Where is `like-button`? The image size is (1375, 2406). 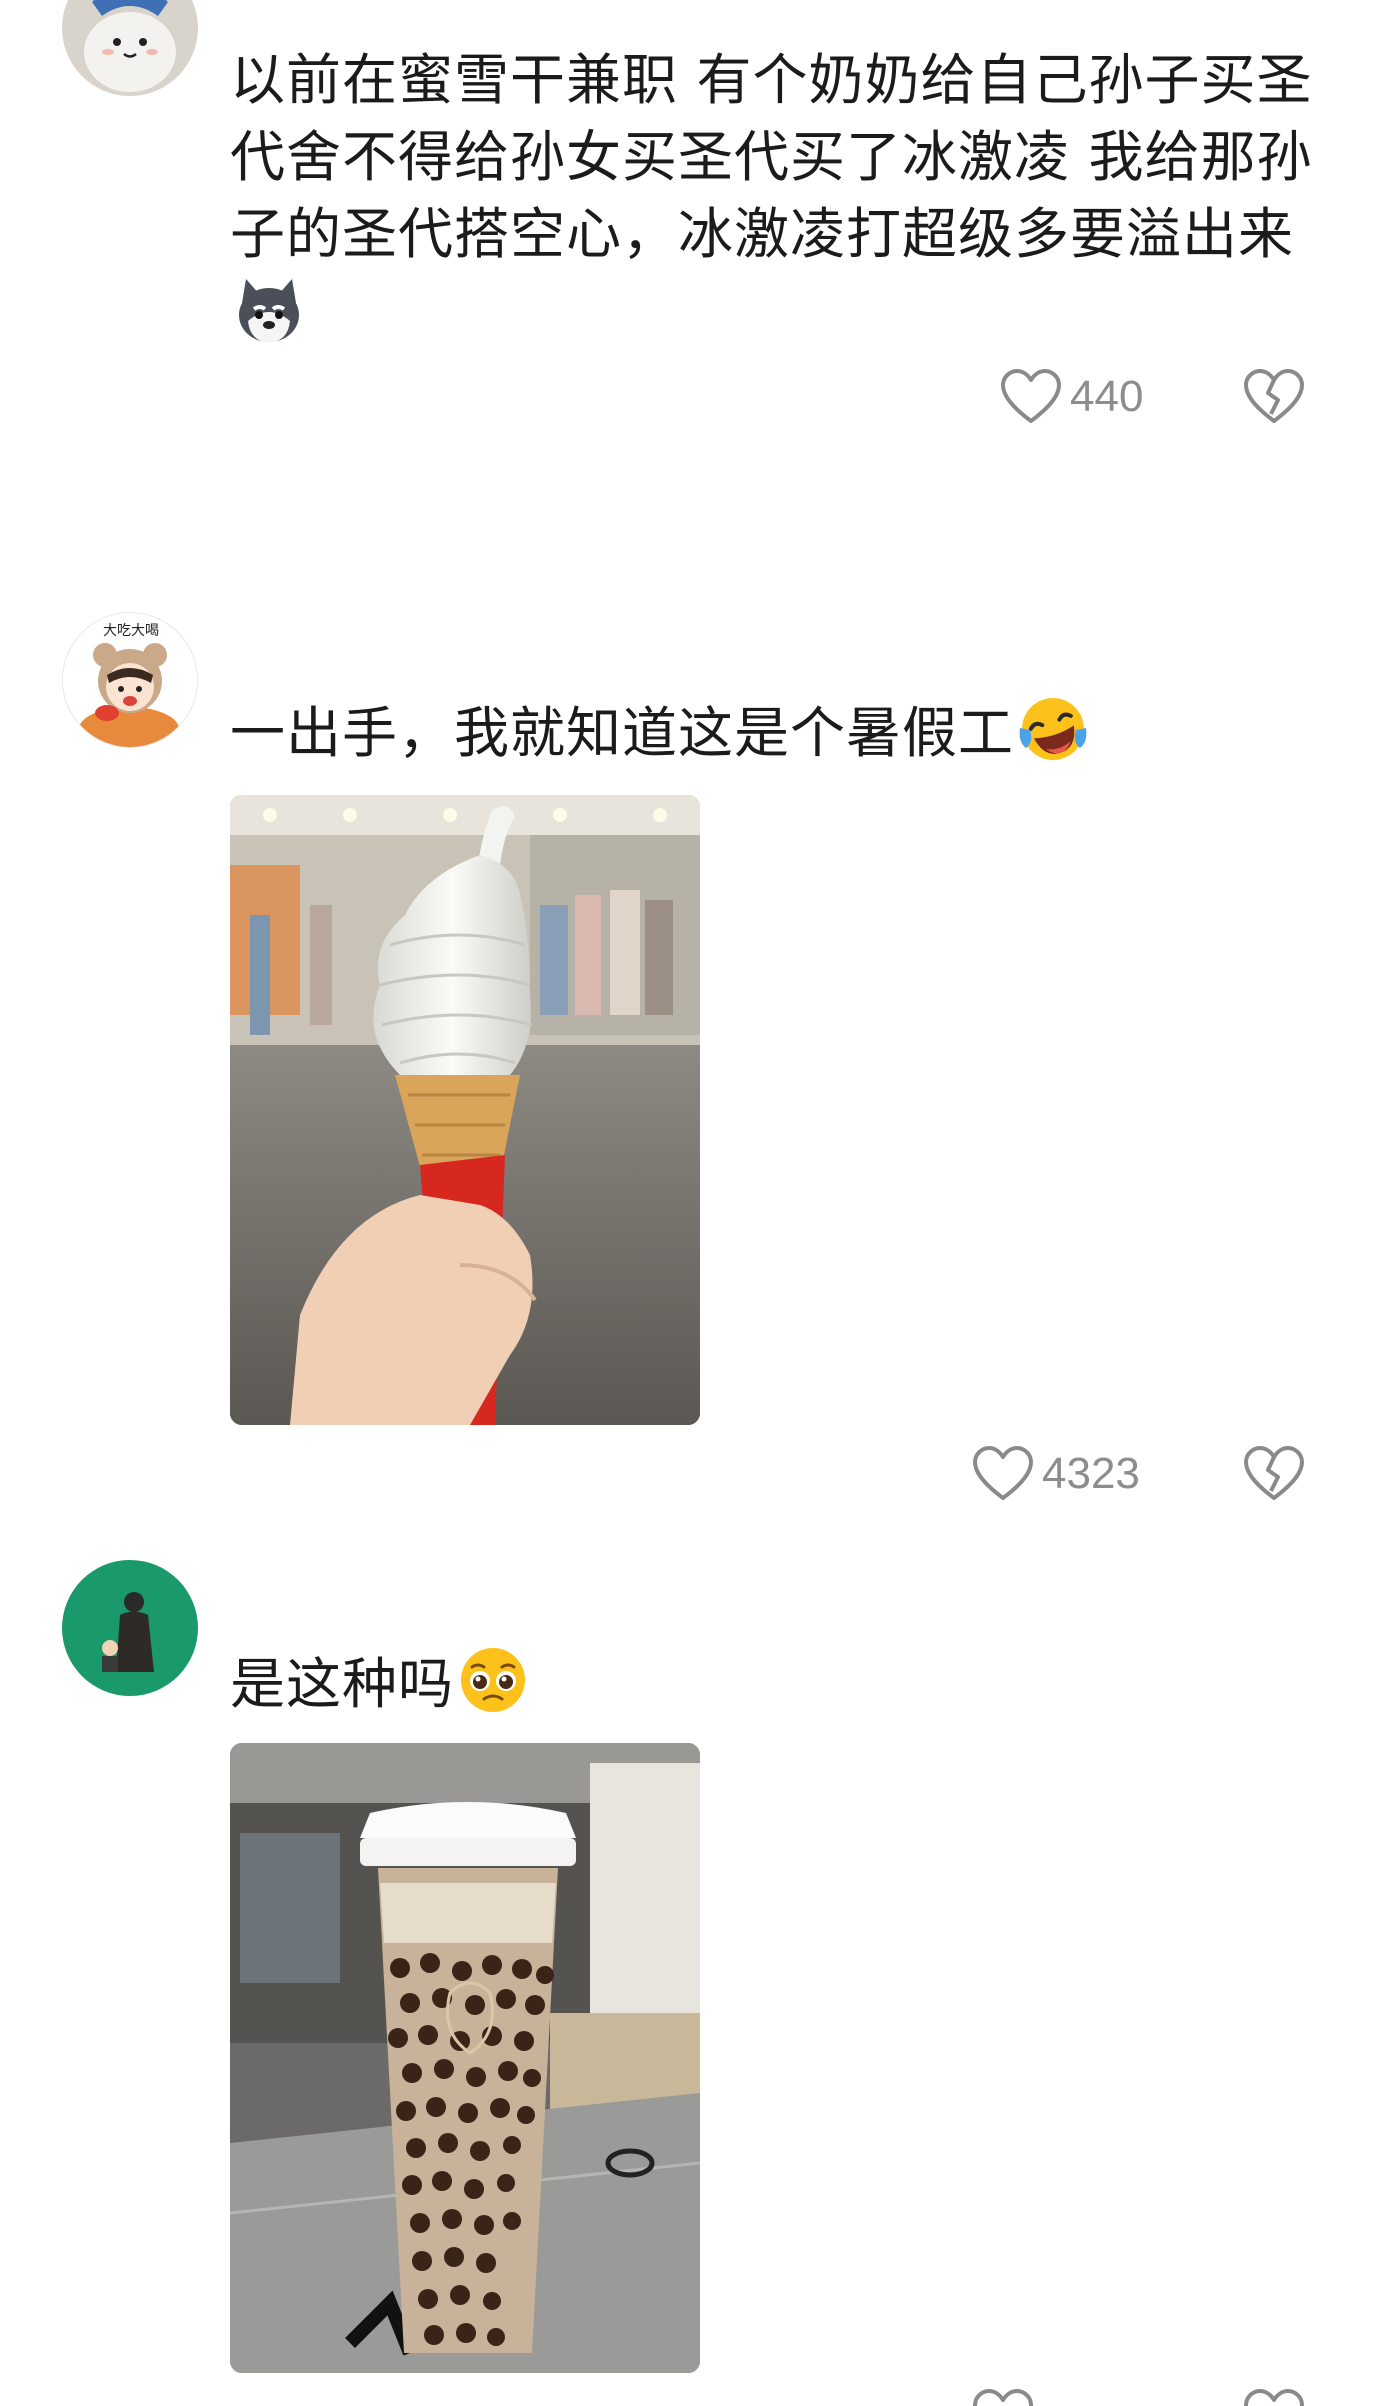 like-button is located at coordinates (1003, 2397).